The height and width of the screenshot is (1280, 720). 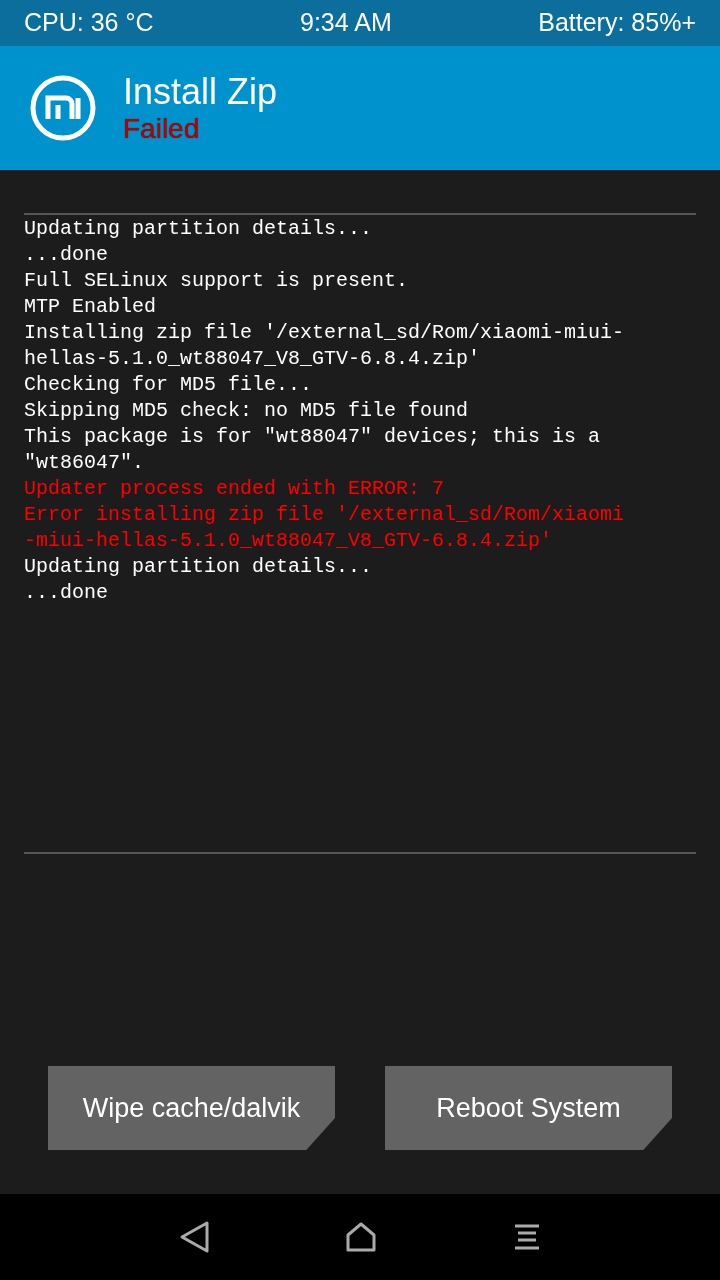 What do you see at coordinates (253, 359) in the screenshot?
I see `console-line: hellas-5.1.0_wt88047_V8_GTV-6.8.4.zip'` at bounding box center [253, 359].